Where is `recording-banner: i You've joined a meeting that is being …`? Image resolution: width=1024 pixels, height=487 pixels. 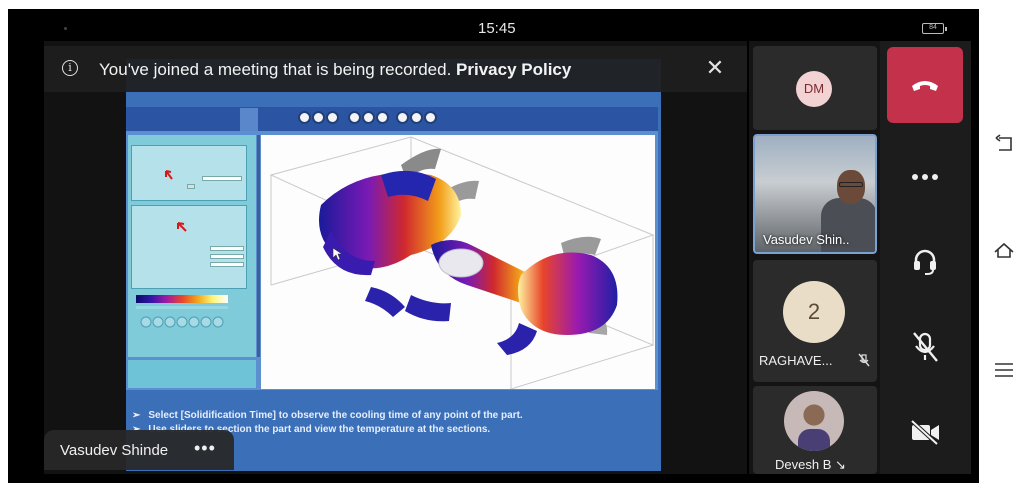 recording-banner: i You've joined a meeting that is being … is located at coordinates (395, 69).